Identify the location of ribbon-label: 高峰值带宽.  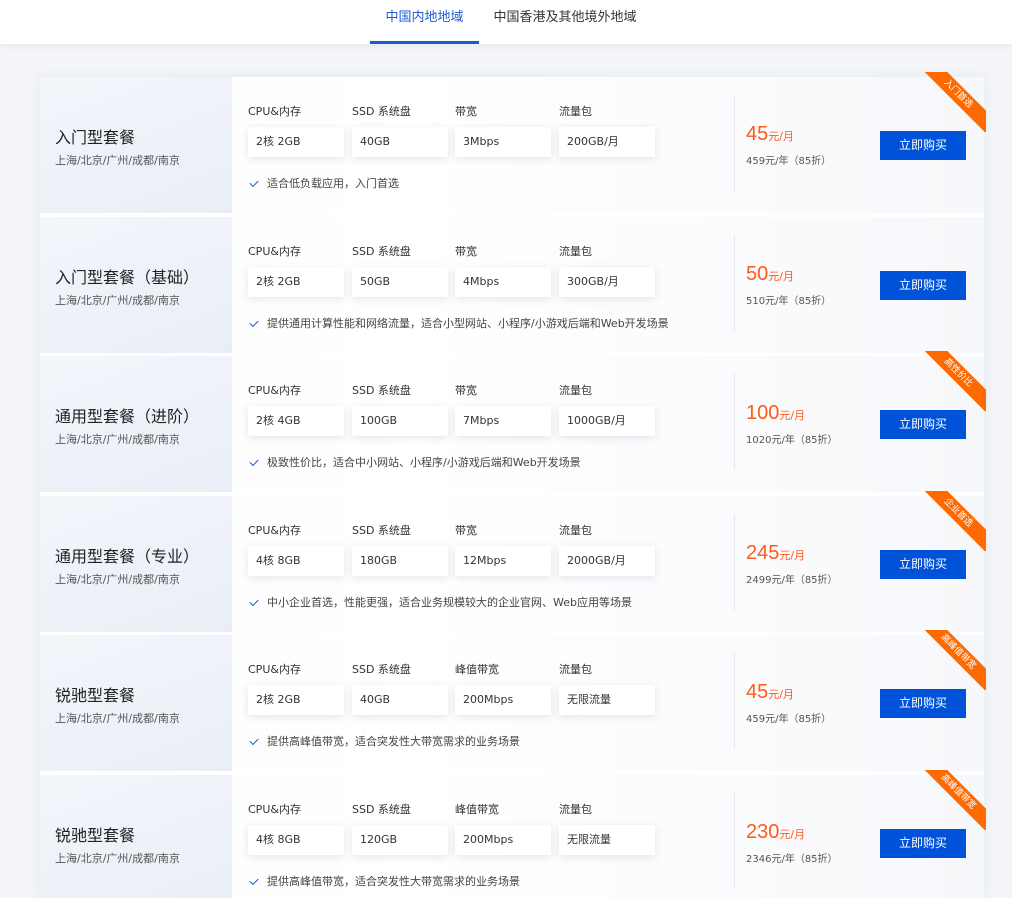
(955, 660).